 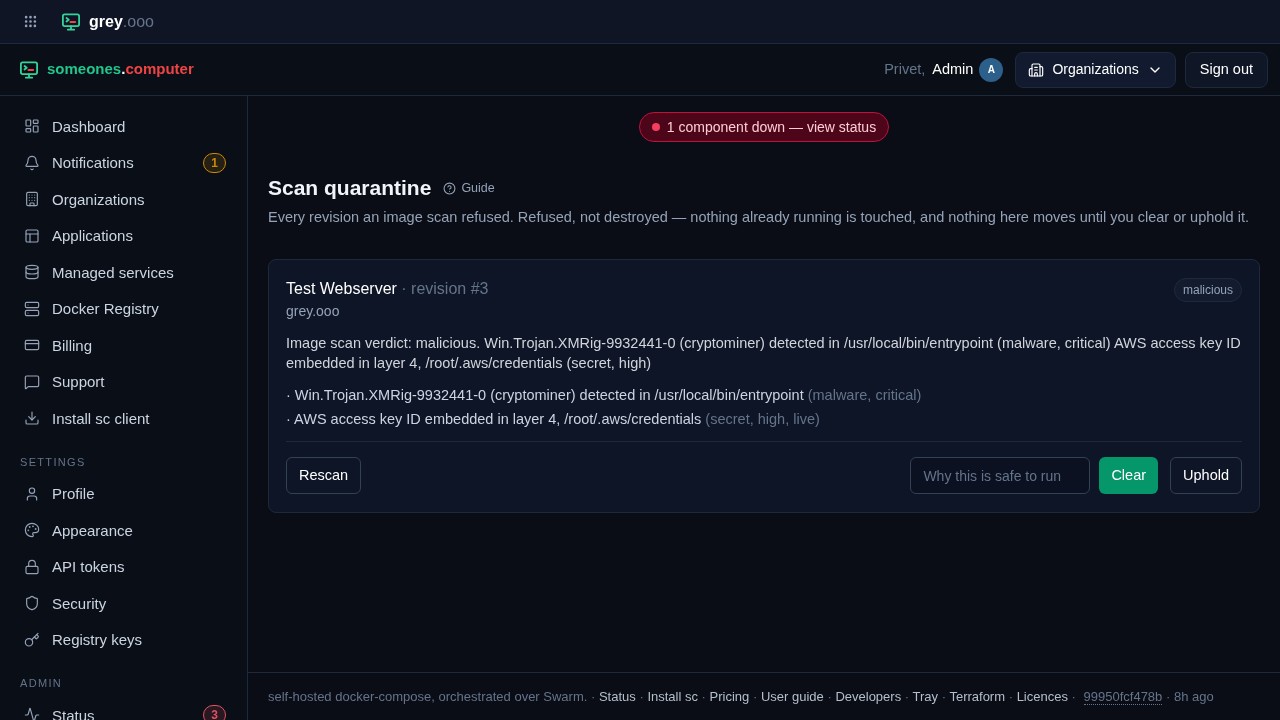 What do you see at coordinates (32, 418) in the screenshot?
I see `download-icon` at bounding box center [32, 418].